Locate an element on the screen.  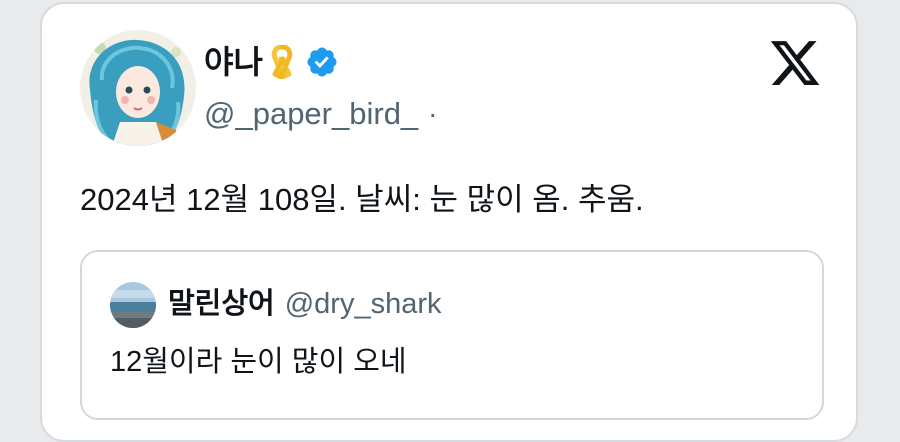
quote-text: 12월이라 눈이 많이 오네 is located at coordinates (258, 362).